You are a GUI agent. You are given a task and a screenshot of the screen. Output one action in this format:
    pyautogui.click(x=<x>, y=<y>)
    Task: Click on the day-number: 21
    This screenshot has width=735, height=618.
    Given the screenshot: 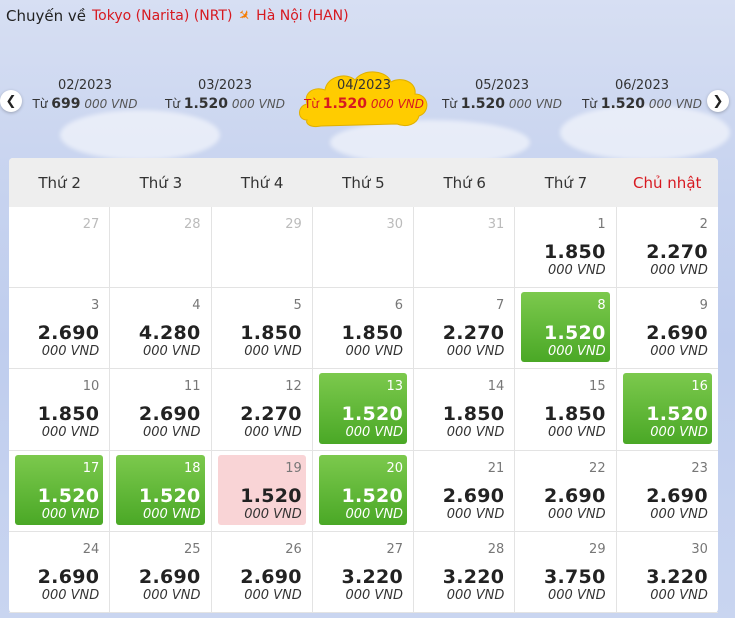 What is the action you would take?
    pyautogui.click(x=496, y=468)
    